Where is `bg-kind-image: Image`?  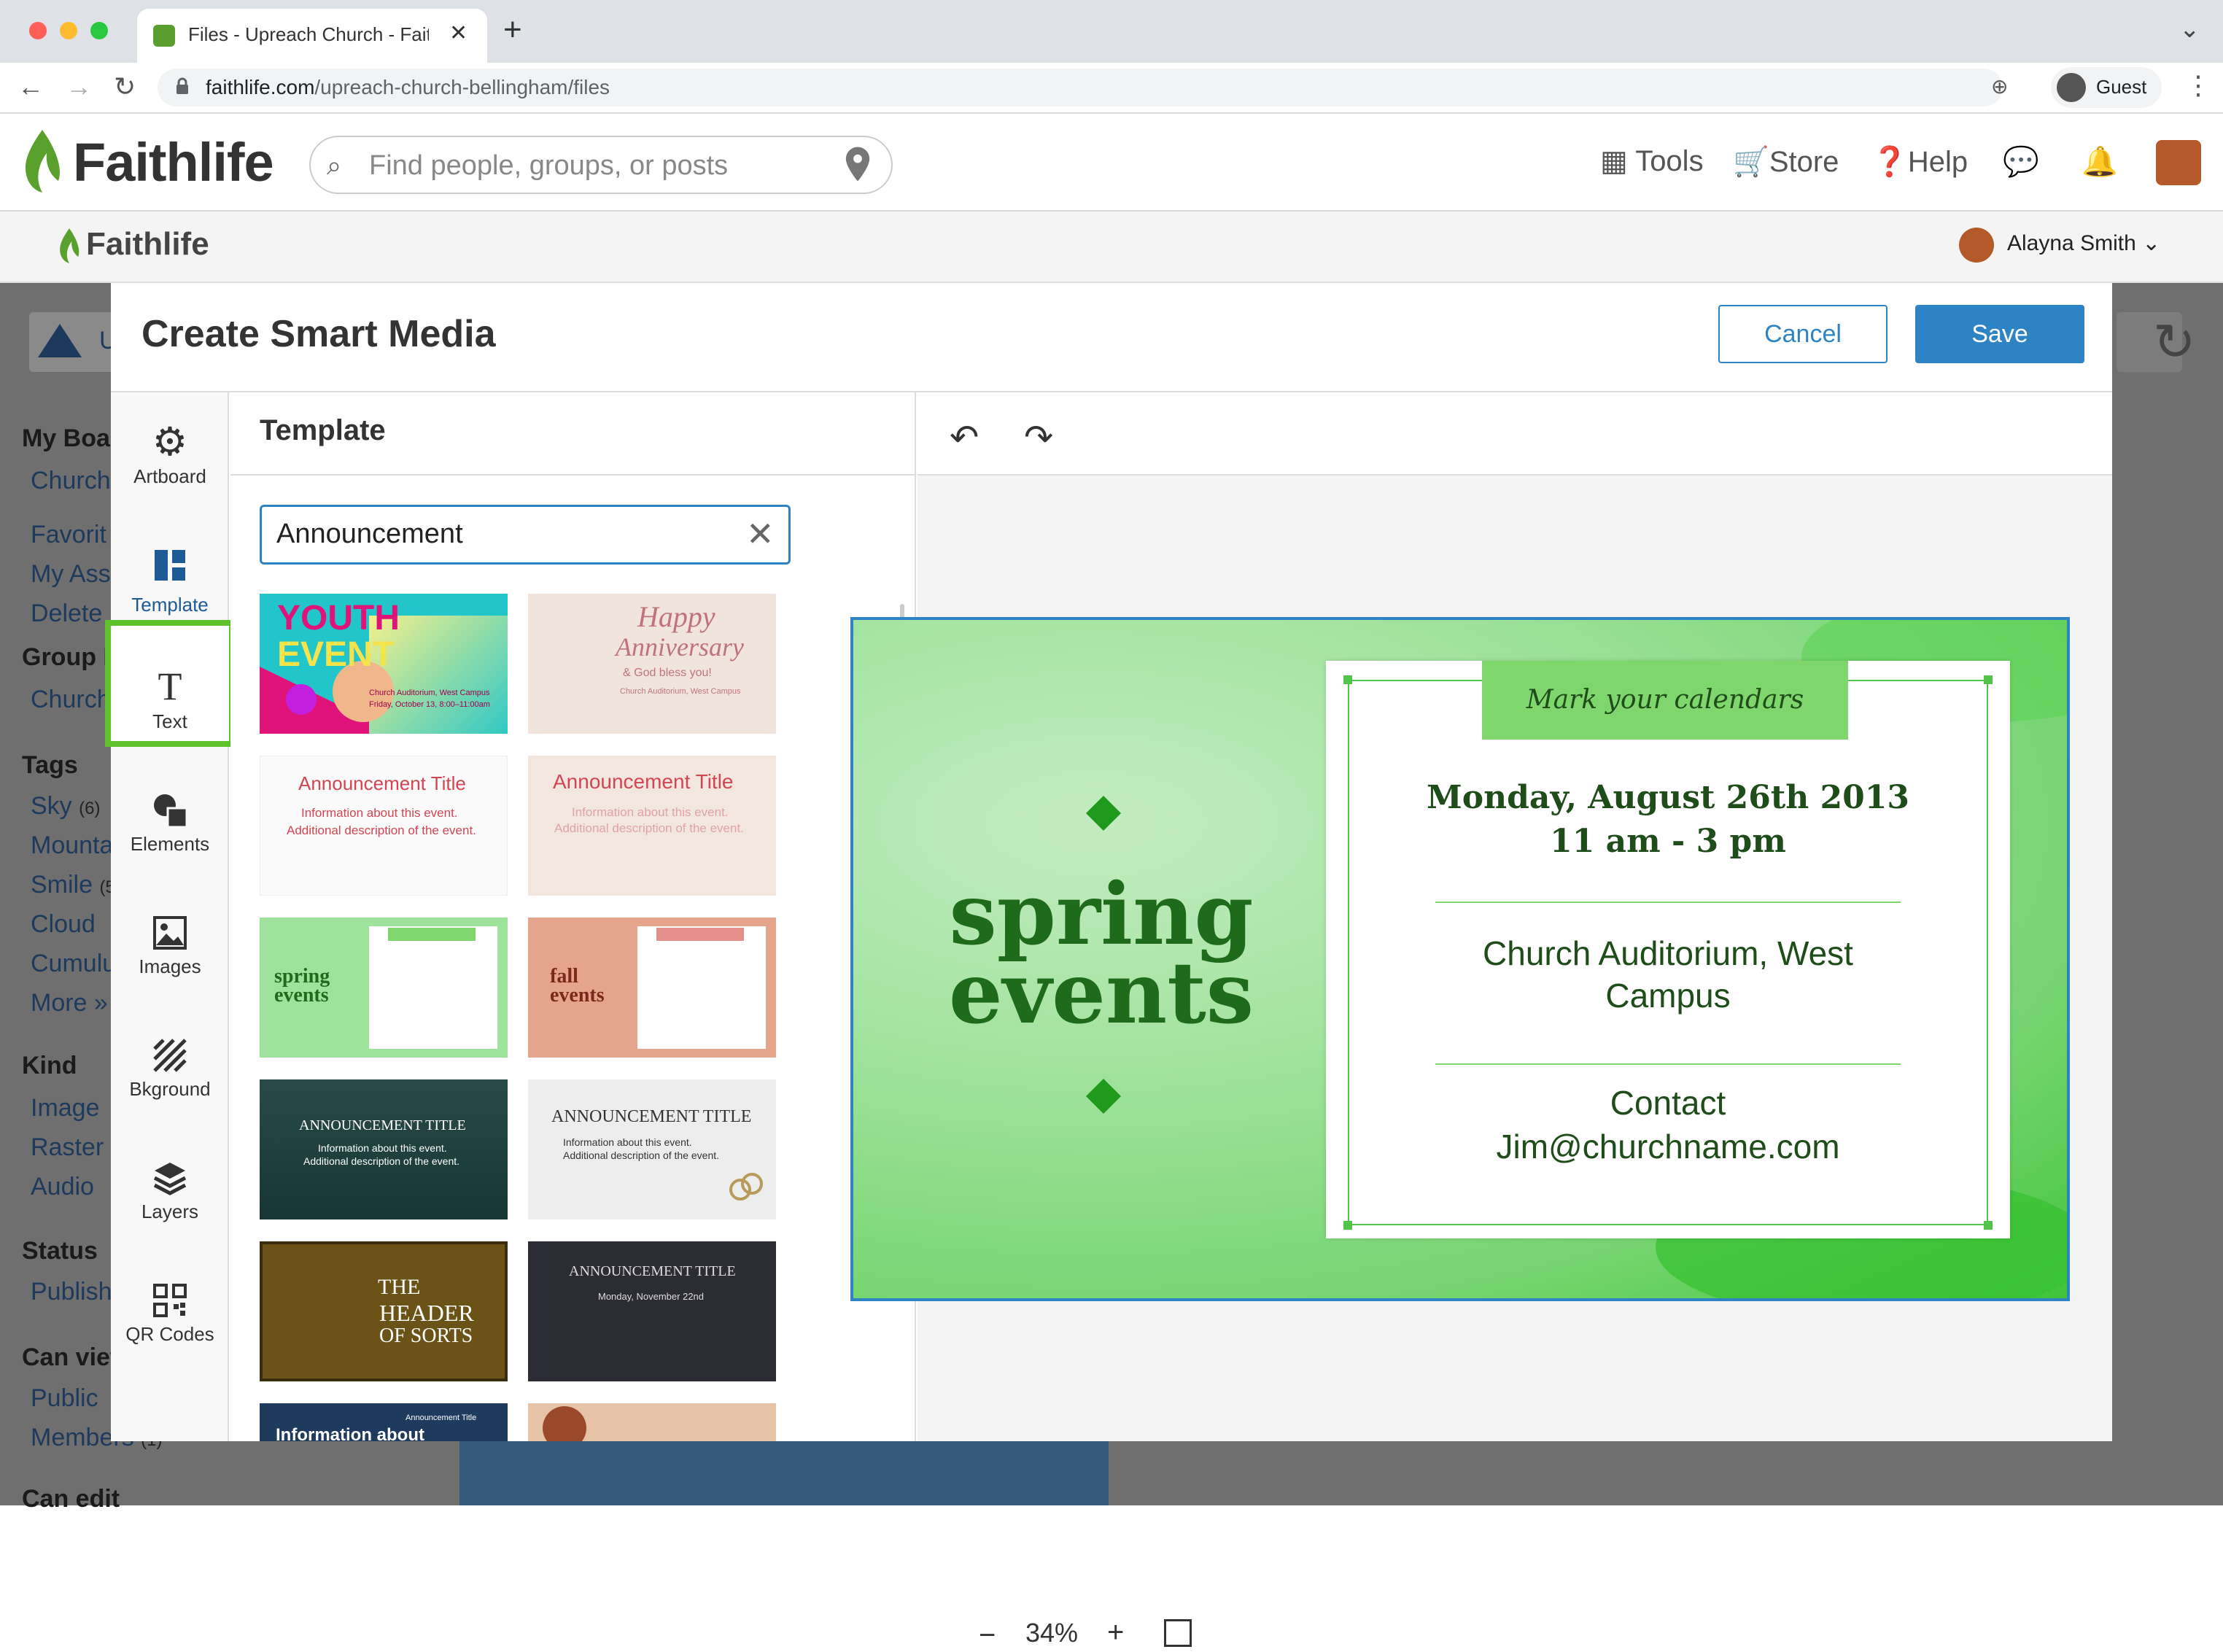
bg-kind-image: Image is located at coordinates (65, 1108).